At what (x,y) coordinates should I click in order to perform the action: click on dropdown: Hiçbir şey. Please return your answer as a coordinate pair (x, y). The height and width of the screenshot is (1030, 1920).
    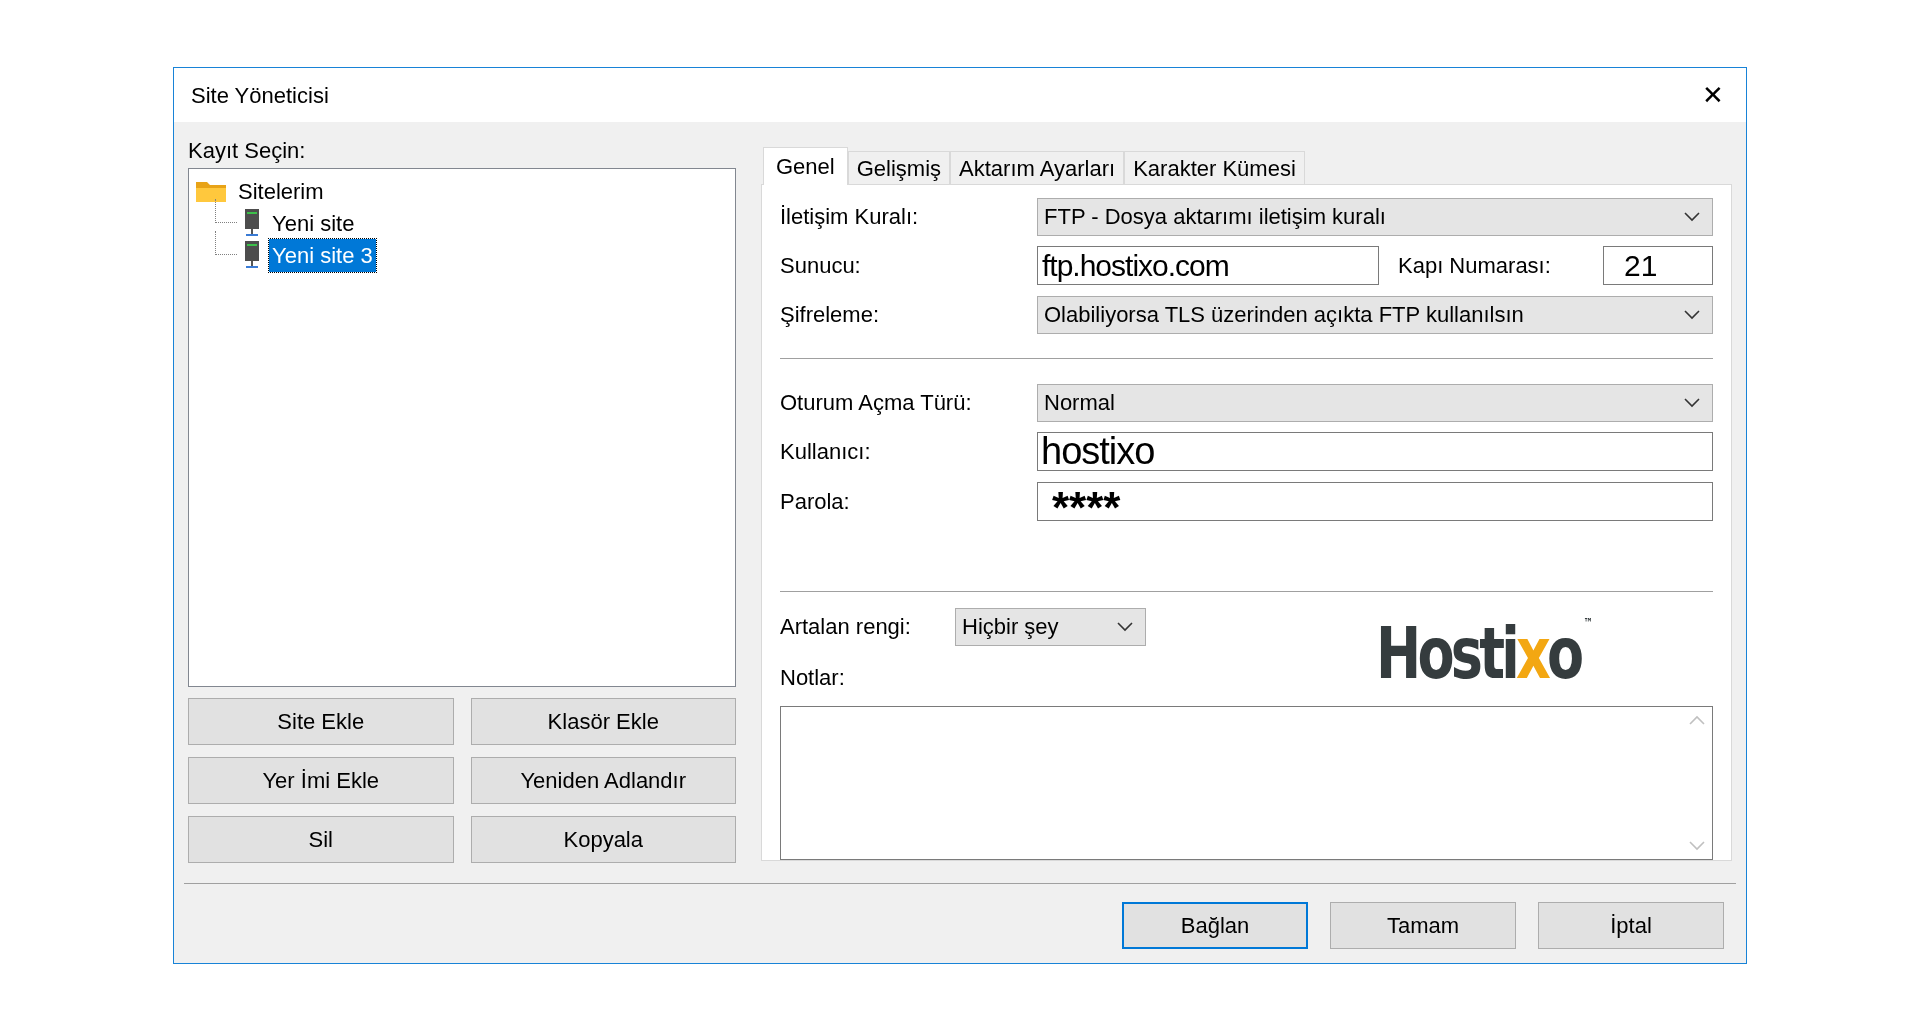
    Looking at the image, I should click on (1050, 626).